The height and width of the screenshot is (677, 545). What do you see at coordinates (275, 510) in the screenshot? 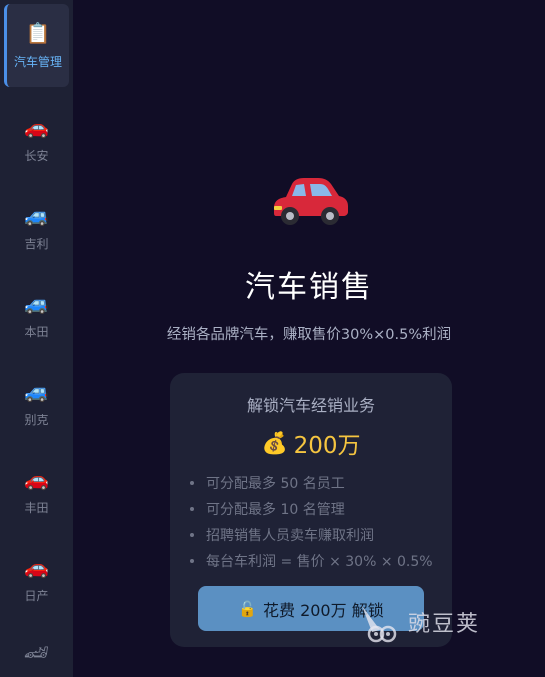
I see `list-item-text: 可分配最多 10 名管理` at bounding box center [275, 510].